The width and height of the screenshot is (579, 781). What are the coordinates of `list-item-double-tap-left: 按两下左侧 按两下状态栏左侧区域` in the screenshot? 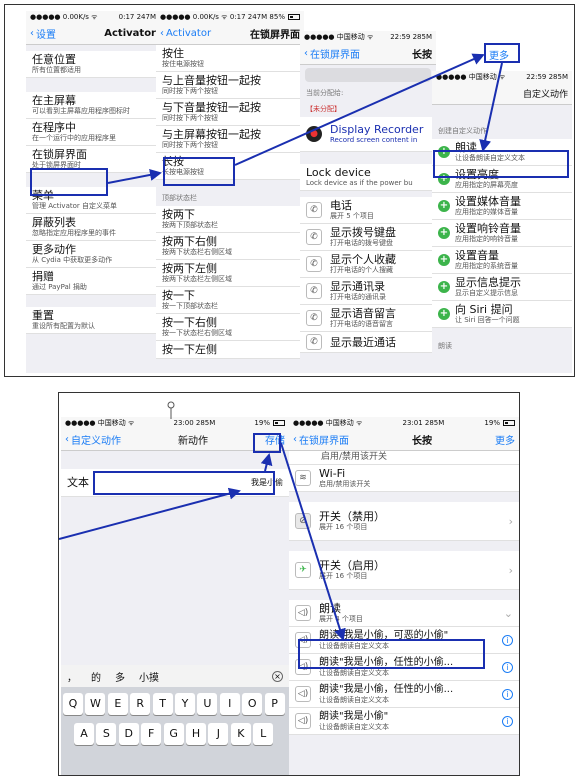 It's located at (230, 273).